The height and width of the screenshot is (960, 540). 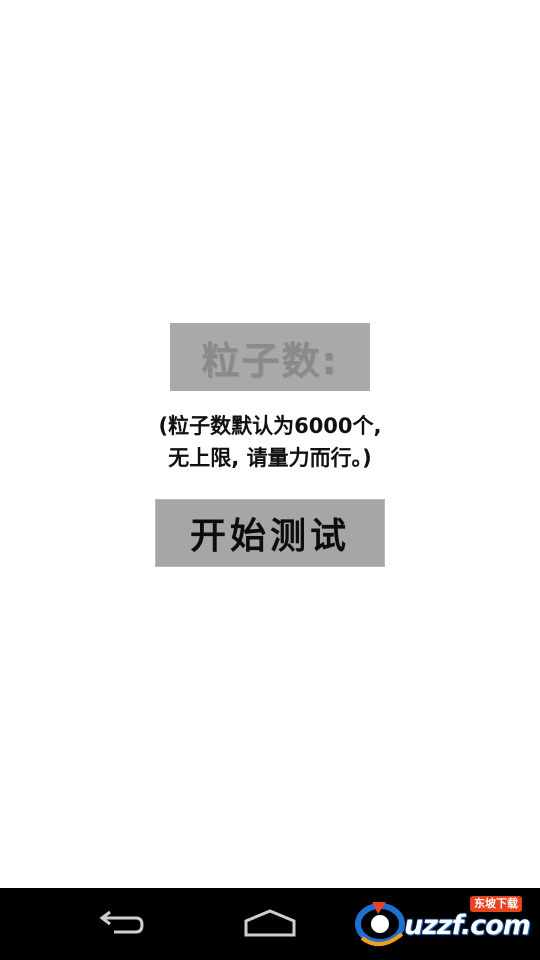 I want to click on start-test-button: 开始测试, so click(x=270, y=533).